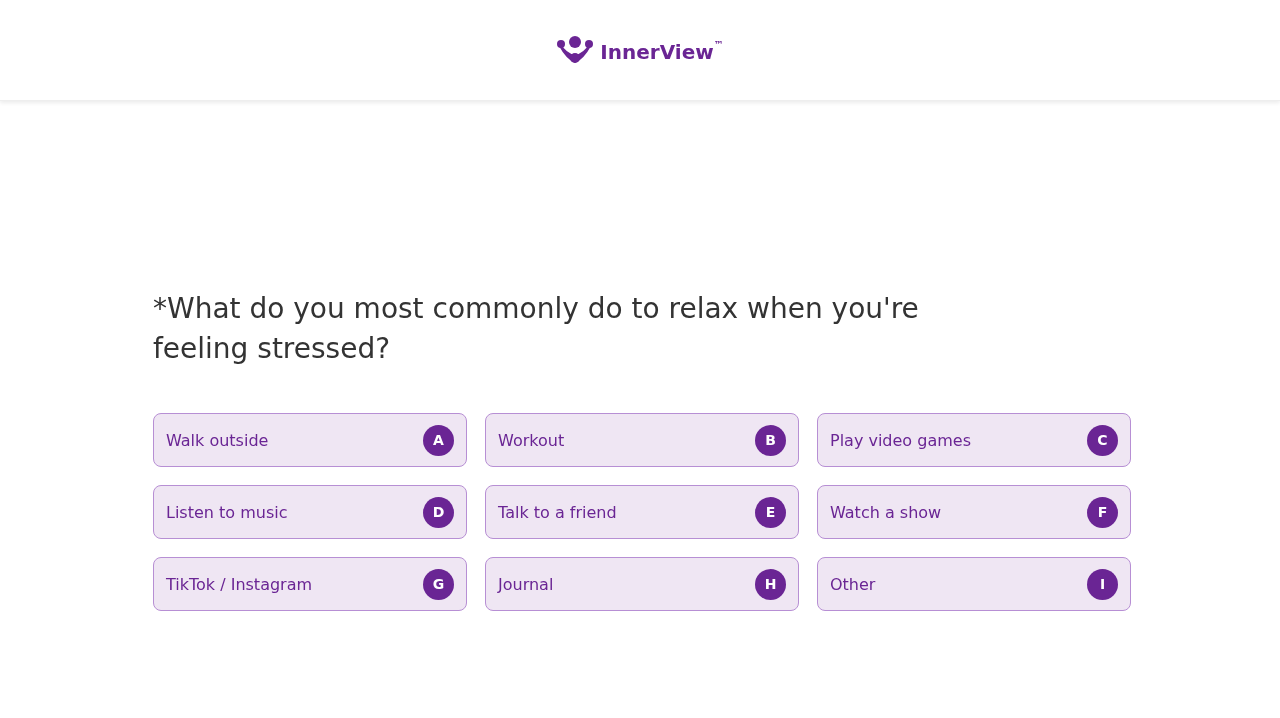 This screenshot has height=718, width=1280. Describe the element at coordinates (770, 584) in the screenshot. I see `key-badge: H` at that location.